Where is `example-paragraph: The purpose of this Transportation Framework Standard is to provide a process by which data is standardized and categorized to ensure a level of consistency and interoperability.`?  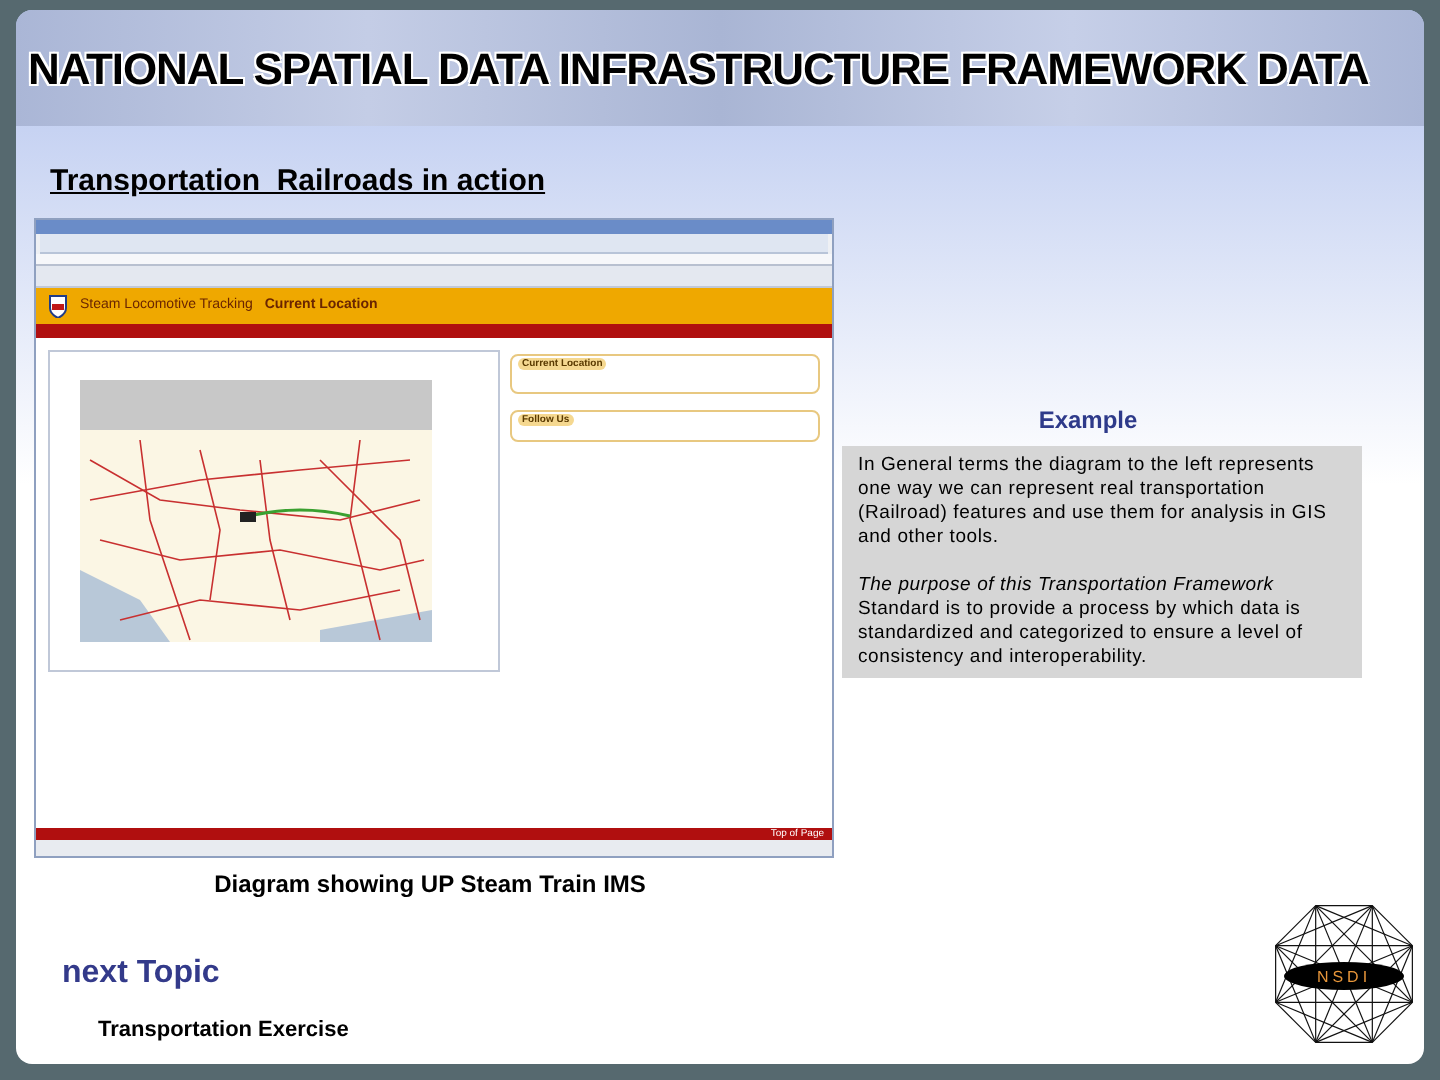 example-paragraph: The purpose of this Transportation Framework Standard is to provide a process by which data is standardized and categorized to ensure a level of consistency and interoperability. is located at coordinates (1081, 622).